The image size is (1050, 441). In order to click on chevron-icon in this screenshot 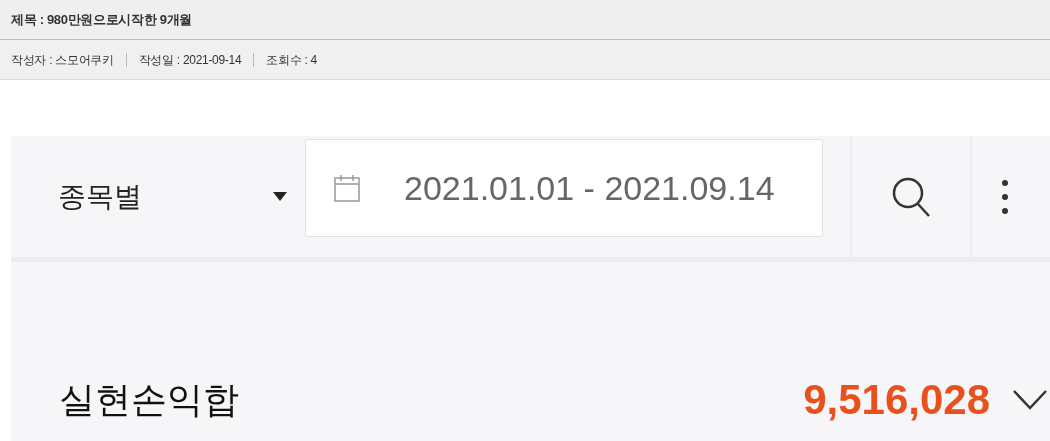, I will do `click(1030, 399)`.